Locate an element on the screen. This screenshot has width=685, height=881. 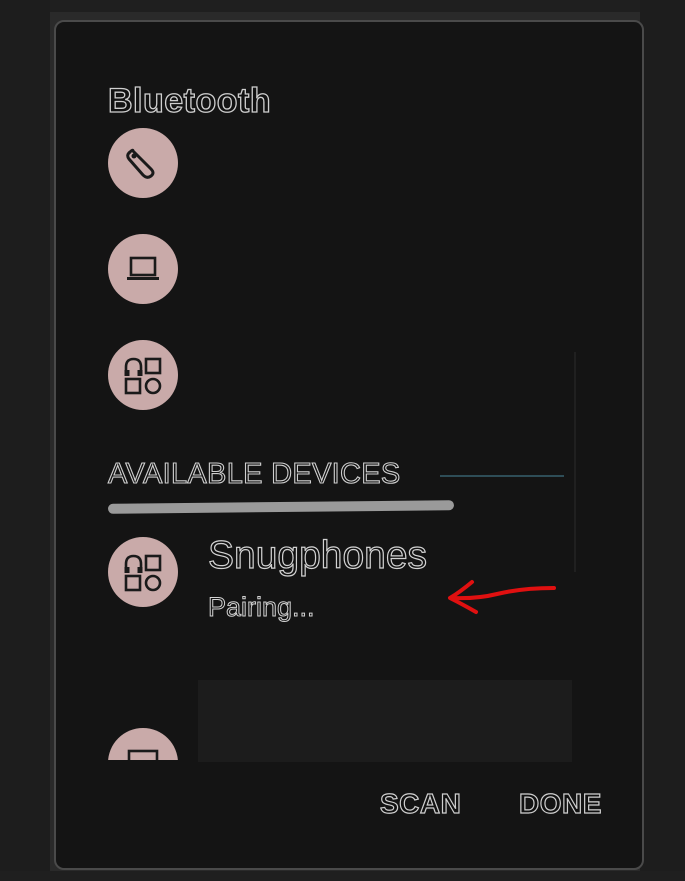
available-device-icon is located at coordinates (143, 572).